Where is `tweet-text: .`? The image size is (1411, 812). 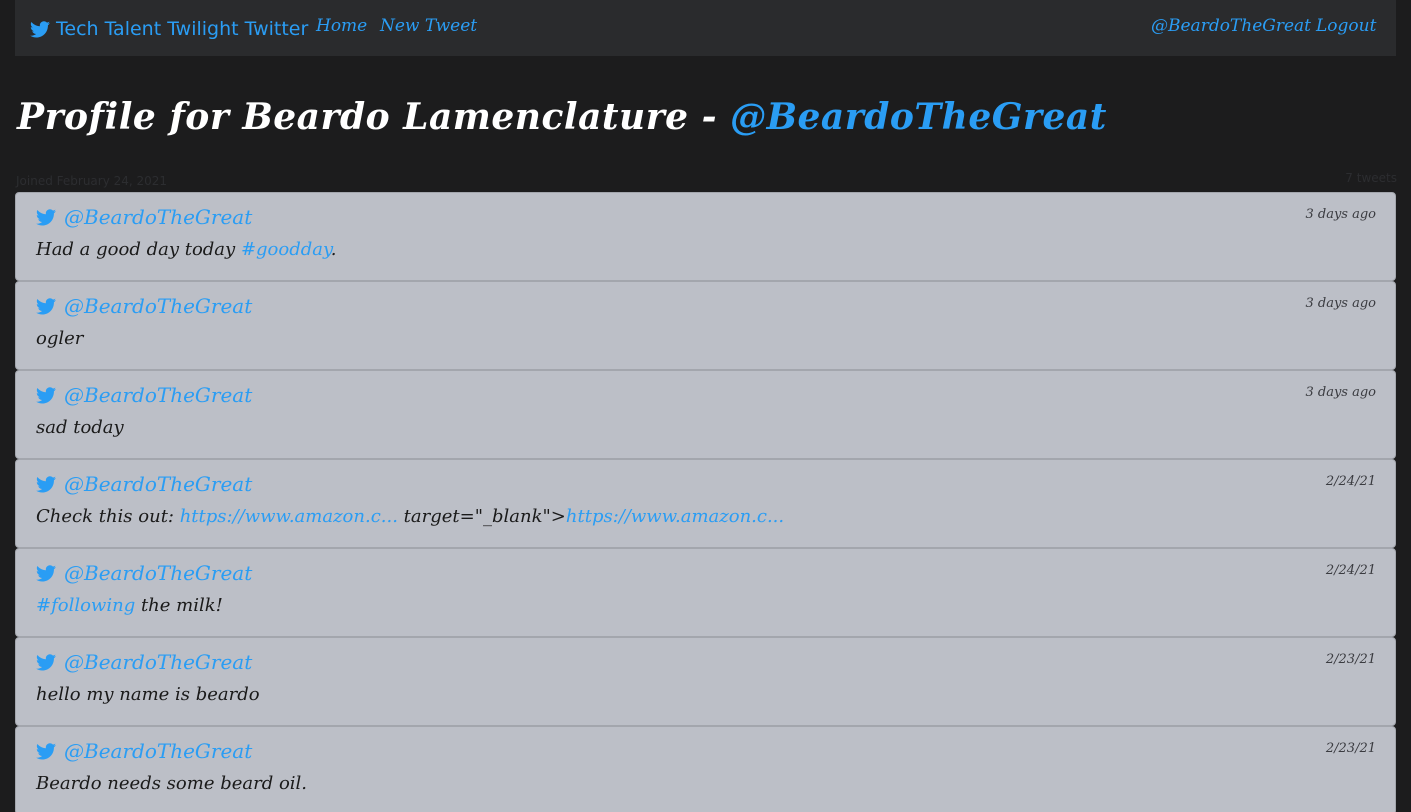 tweet-text: . is located at coordinates (333, 249).